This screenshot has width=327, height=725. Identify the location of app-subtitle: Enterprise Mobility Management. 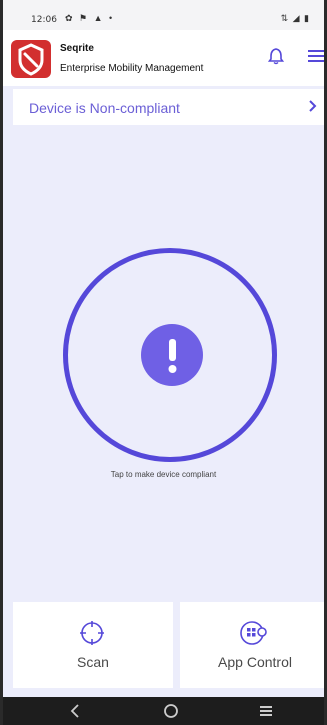
(132, 68).